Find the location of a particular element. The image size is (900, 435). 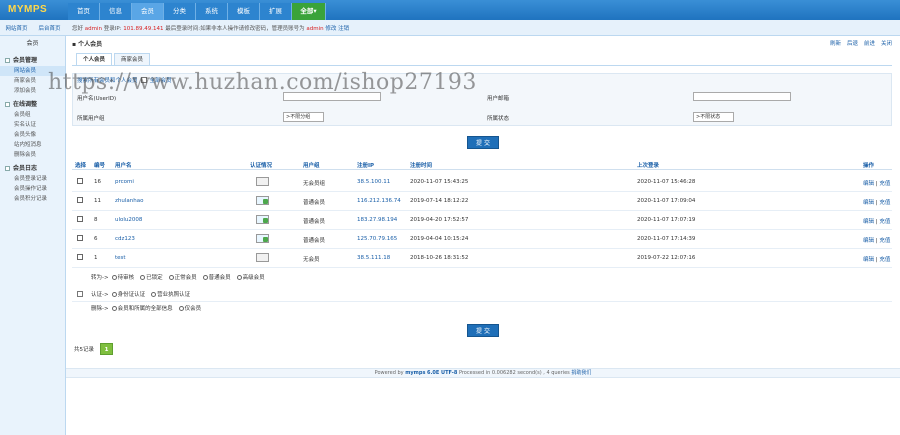

sidebar-group-member-manage: 会员管理 网站会员 商家会员 添加会员 is located at coordinates (32, 75).